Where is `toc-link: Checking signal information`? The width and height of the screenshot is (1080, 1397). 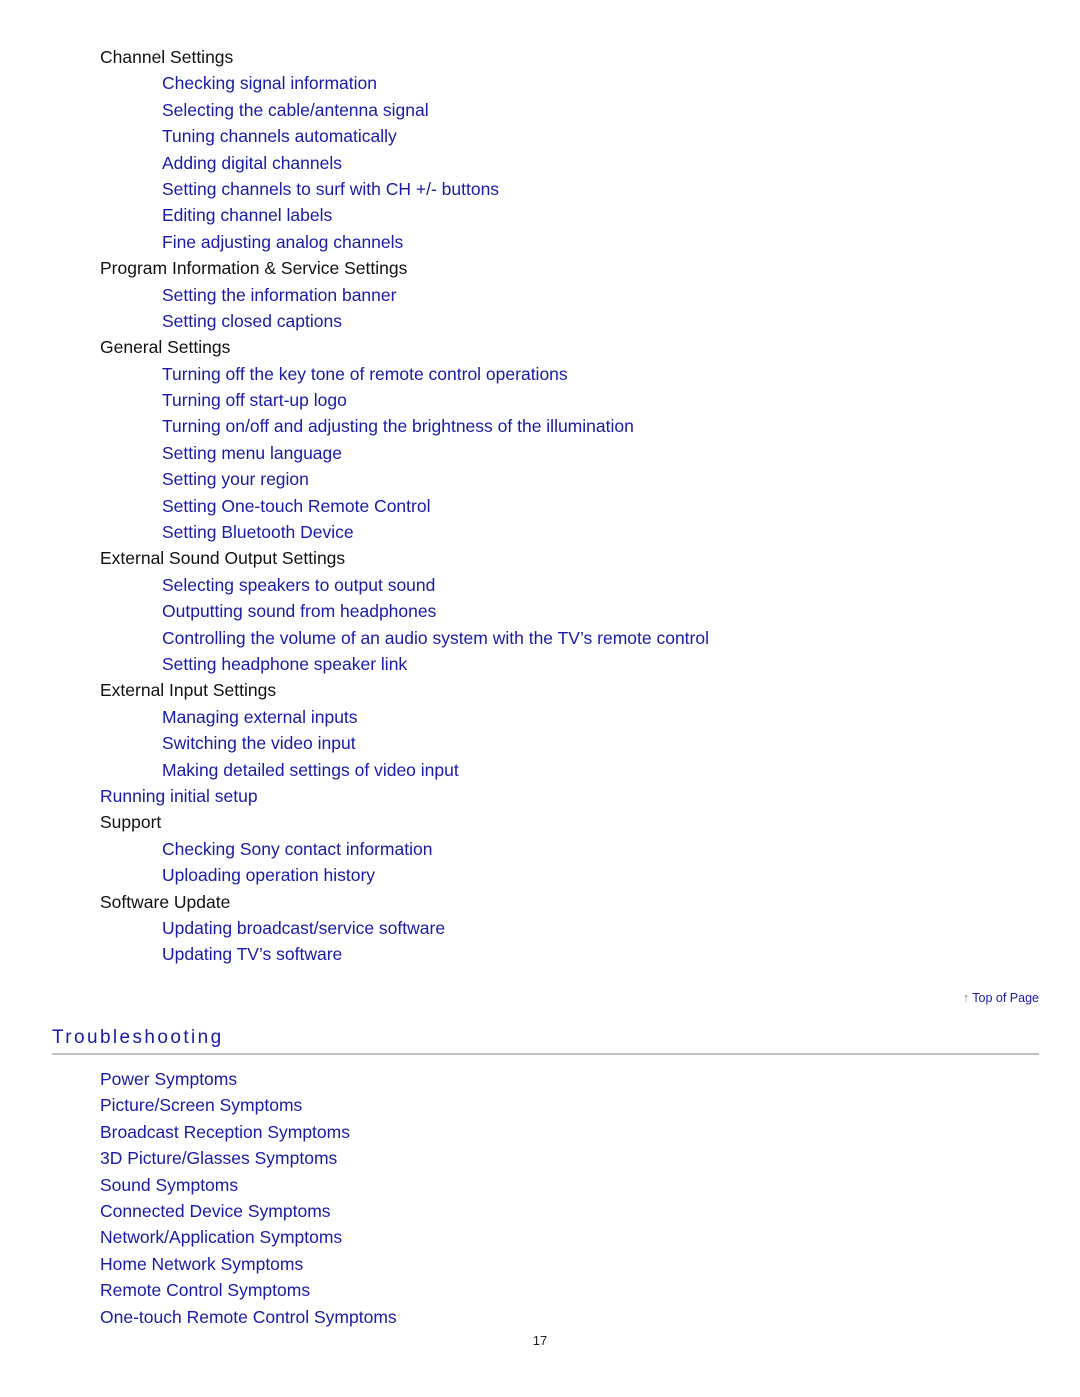
toc-link: Checking signal information is located at coordinates (269, 83).